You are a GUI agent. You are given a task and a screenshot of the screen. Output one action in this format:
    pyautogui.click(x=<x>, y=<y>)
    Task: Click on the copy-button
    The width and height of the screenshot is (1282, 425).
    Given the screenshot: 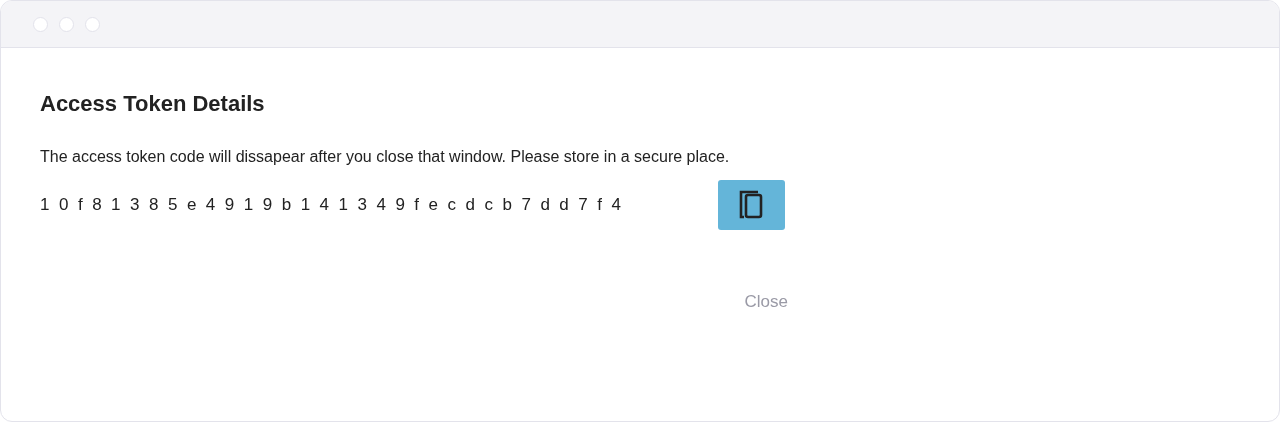 What is the action you would take?
    pyautogui.click(x=751, y=205)
    